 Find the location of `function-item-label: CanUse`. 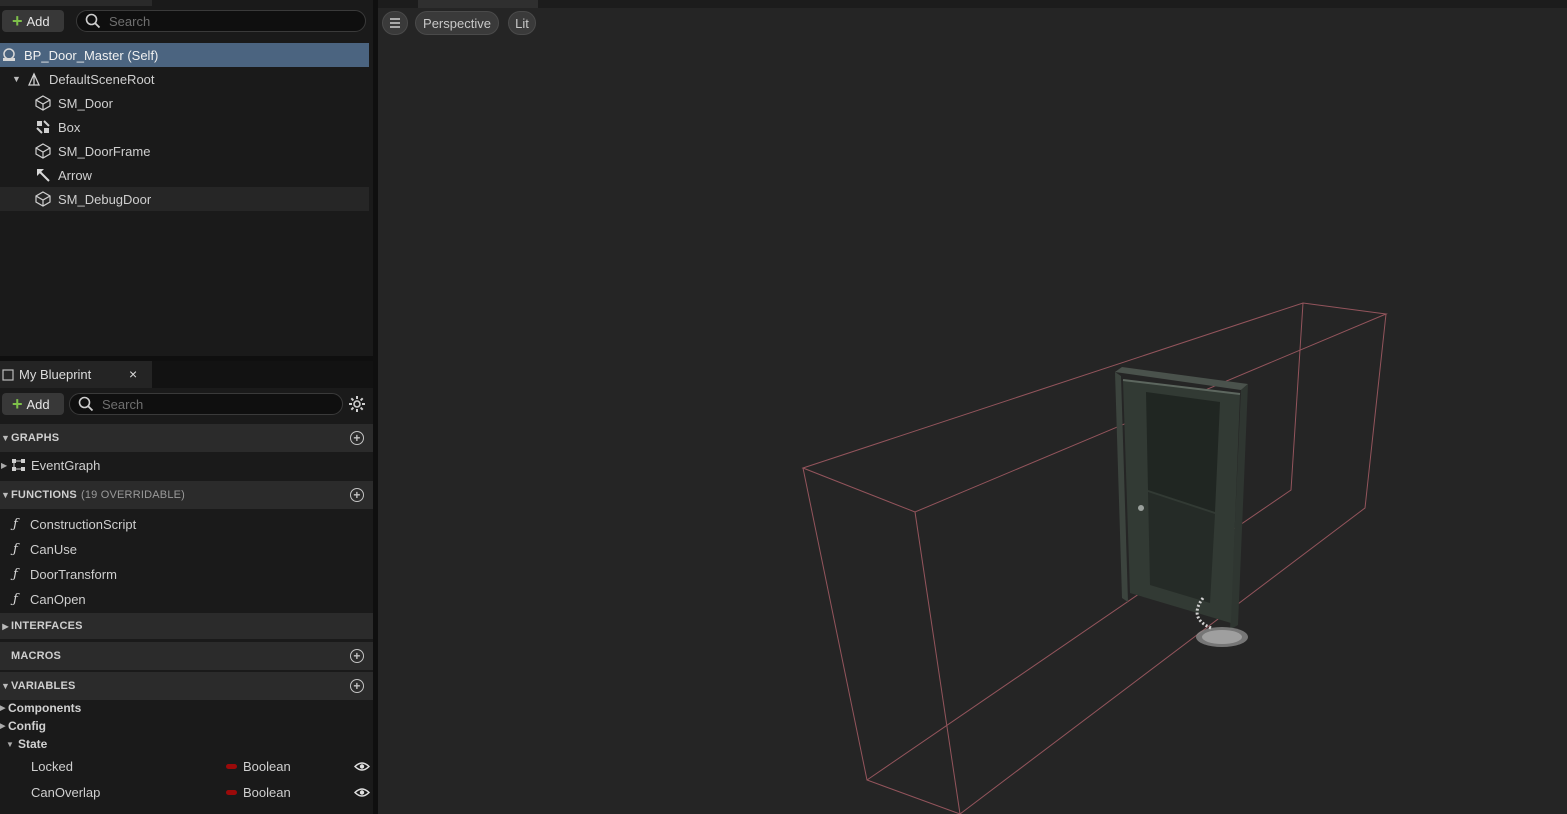

function-item-label: CanUse is located at coordinates (53, 549).